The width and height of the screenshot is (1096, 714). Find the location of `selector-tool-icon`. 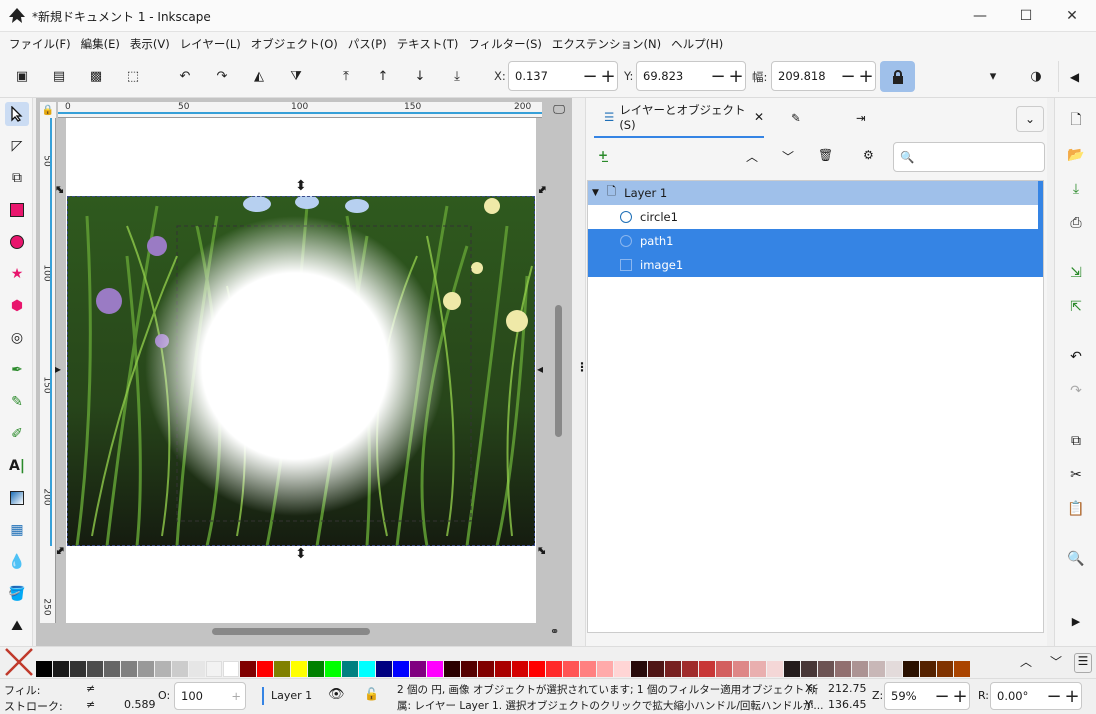

selector-tool-icon is located at coordinates (17, 114).